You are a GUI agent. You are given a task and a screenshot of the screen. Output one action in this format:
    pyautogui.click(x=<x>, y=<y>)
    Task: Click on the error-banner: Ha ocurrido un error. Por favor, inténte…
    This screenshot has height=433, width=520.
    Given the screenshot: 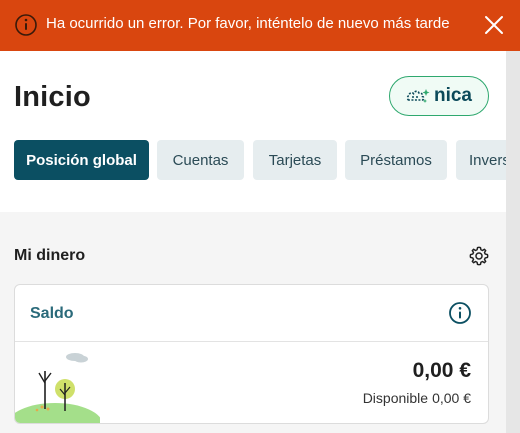 What is the action you would take?
    pyautogui.click(x=260, y=25)
    